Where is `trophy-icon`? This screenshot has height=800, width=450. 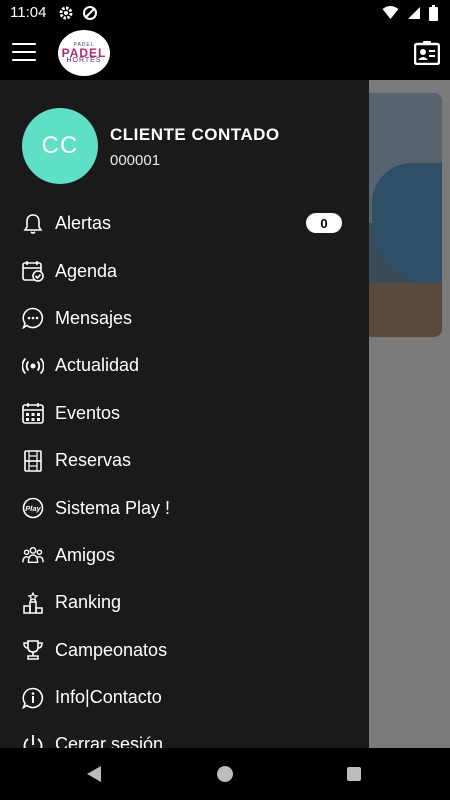
trophy-icon is located at coordinates (33, 650).